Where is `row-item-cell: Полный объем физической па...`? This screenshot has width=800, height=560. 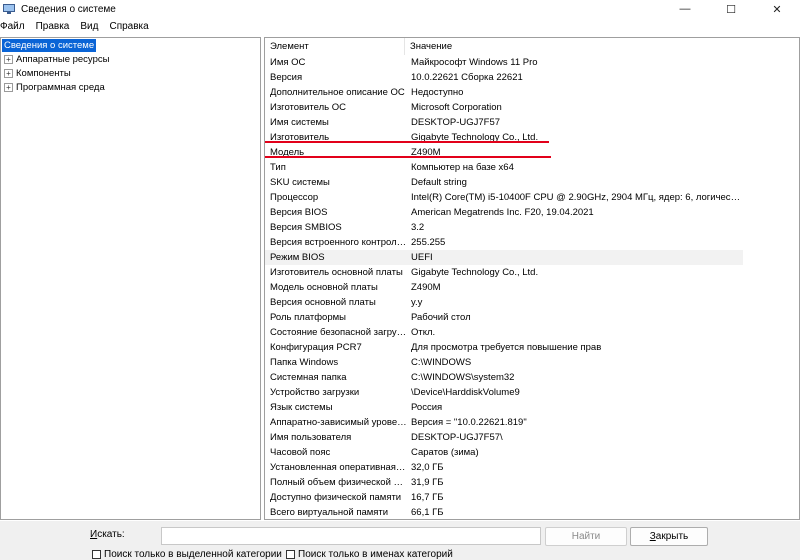 row-item-cell: Полный объем физической па... is located at coordinates (338, 482).